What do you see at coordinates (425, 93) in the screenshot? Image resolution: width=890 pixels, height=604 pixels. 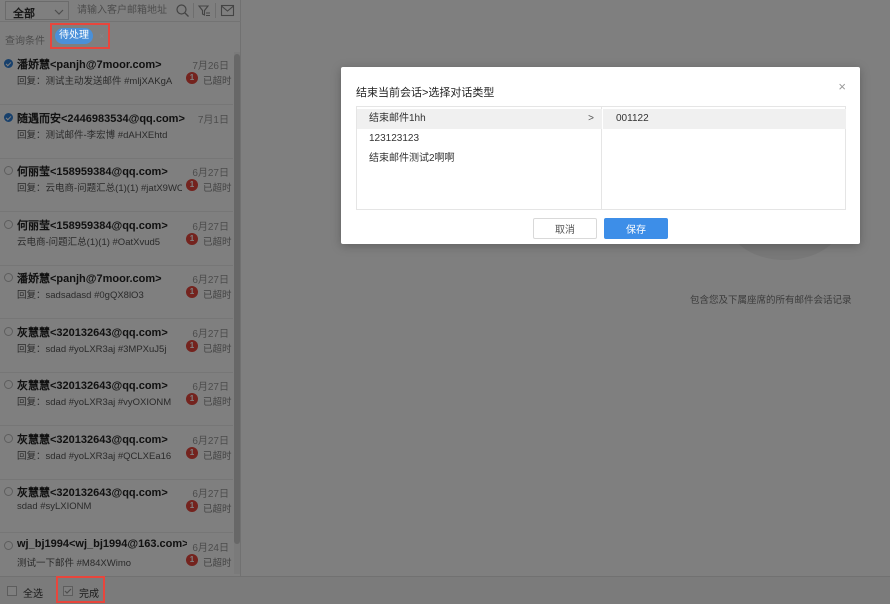 I see `dialog-title: 结束当前会话>选择对话类型` at bounding box center [425, 93].